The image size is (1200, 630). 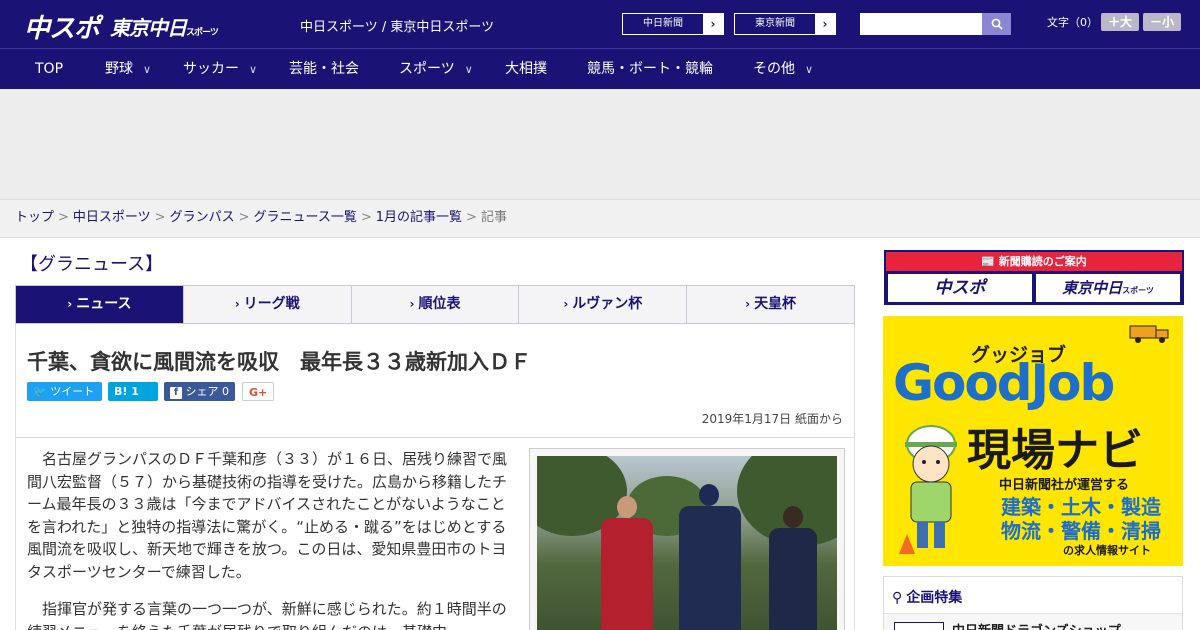 What do you see at coordinates (607, 304) in the screenshot?
I see `tab-levain-cup-label: ルヴァン杯` at bounding box center [607, 304].